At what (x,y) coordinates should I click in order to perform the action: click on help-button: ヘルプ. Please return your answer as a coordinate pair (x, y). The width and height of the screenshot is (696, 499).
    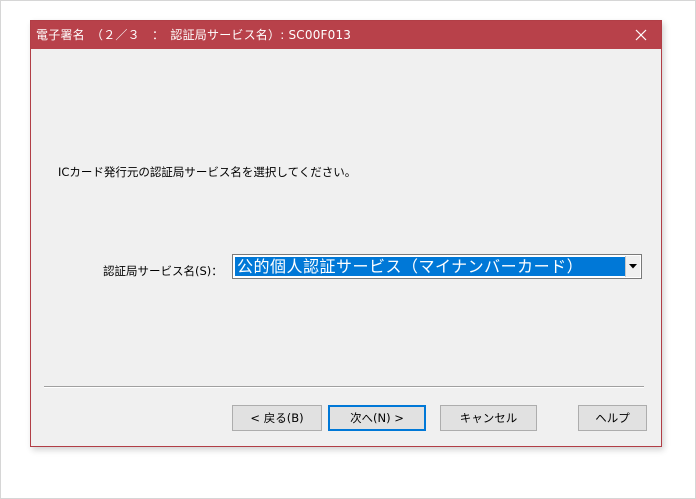
    Looking at the image, I should click on (612, 418).